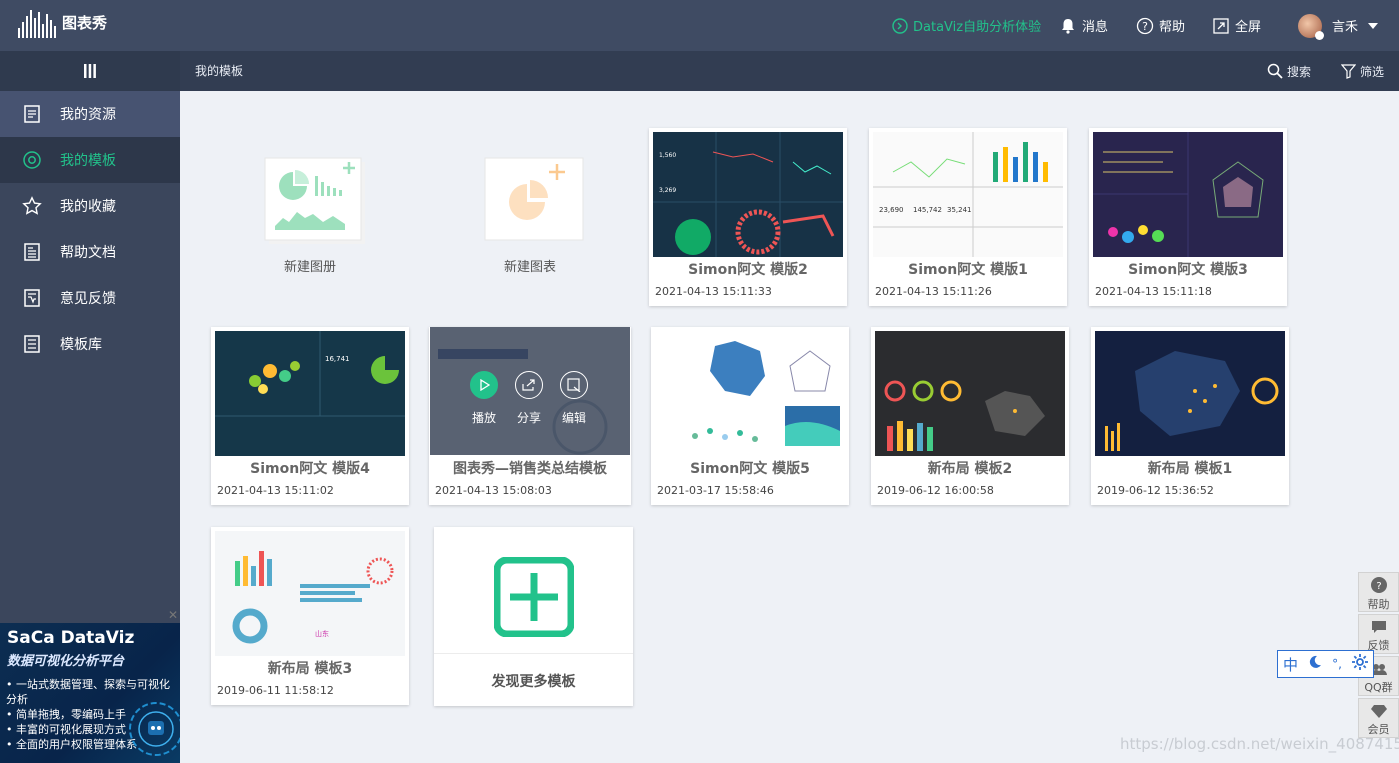  I want to click on sidebar-item-template-library: 模板库, so click(90, 344).